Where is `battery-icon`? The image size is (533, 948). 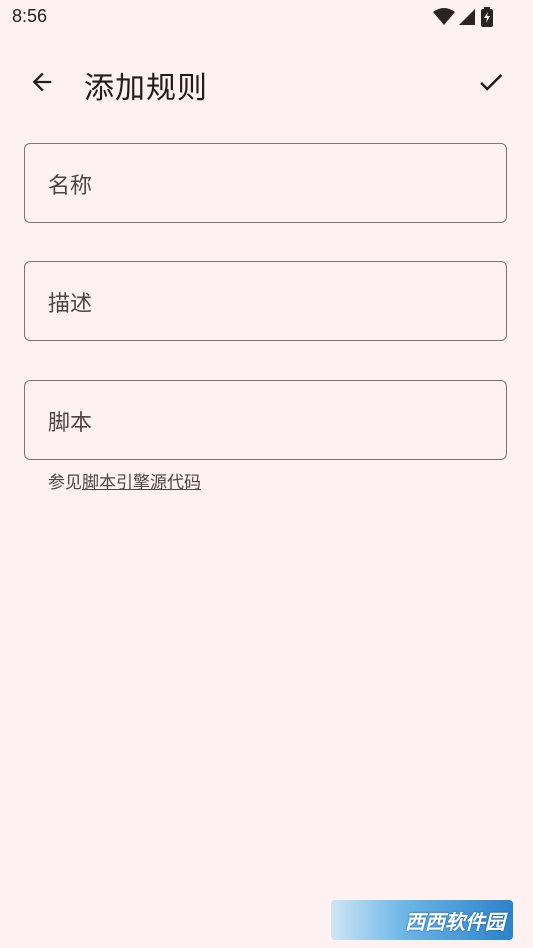
battery-icon is located at coordinates (487, 19).